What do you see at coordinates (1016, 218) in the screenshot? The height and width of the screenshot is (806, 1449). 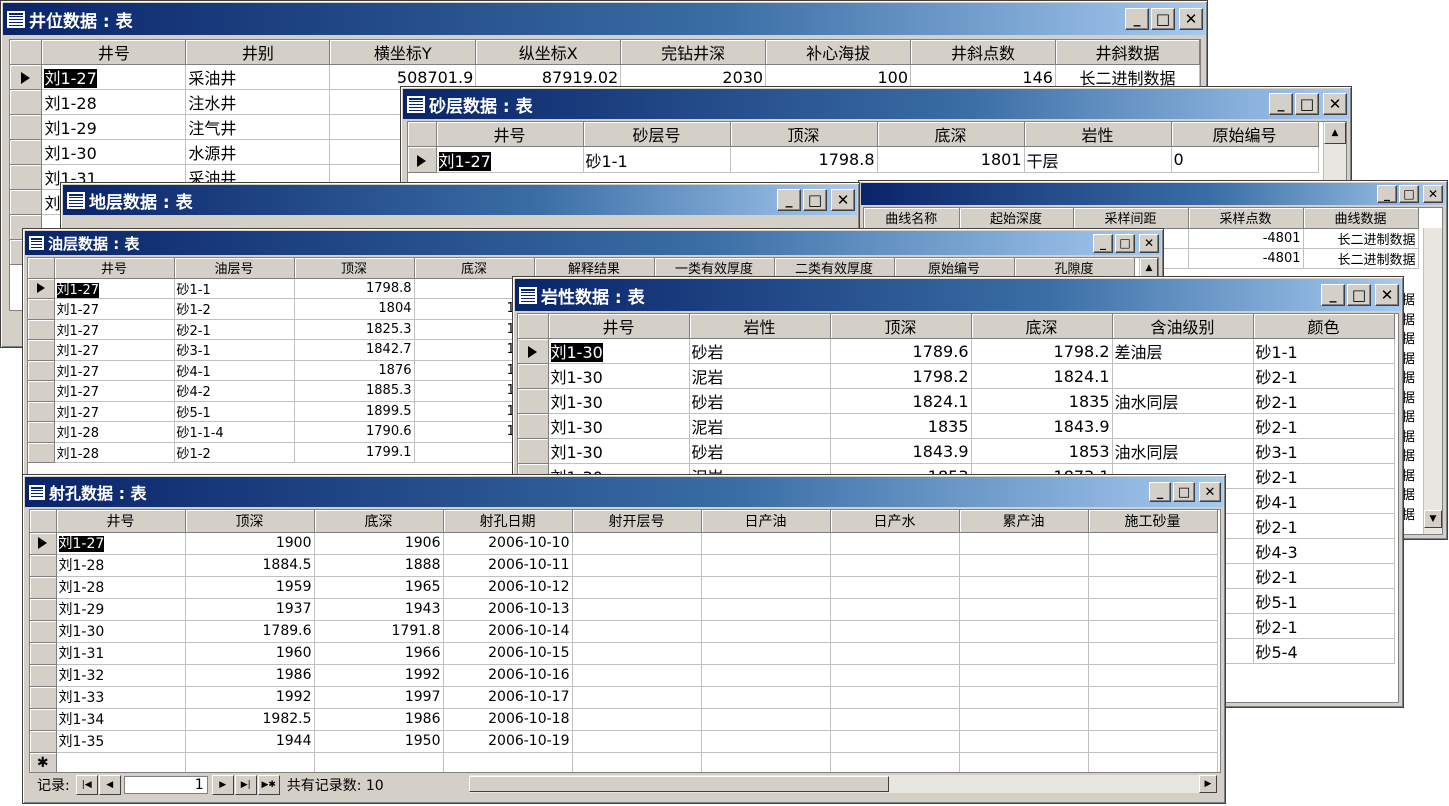 I see `column-header: 起始深度` at bounding box center [1016, 218].